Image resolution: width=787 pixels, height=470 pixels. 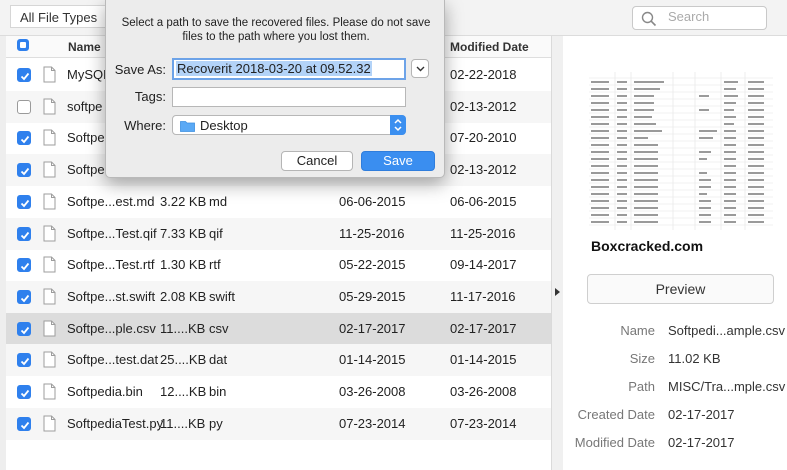 What do you see at coordinates (183, 296) in the screenshot?
I see `file-size: 2.08 KB` at bounding box center [183, 296].